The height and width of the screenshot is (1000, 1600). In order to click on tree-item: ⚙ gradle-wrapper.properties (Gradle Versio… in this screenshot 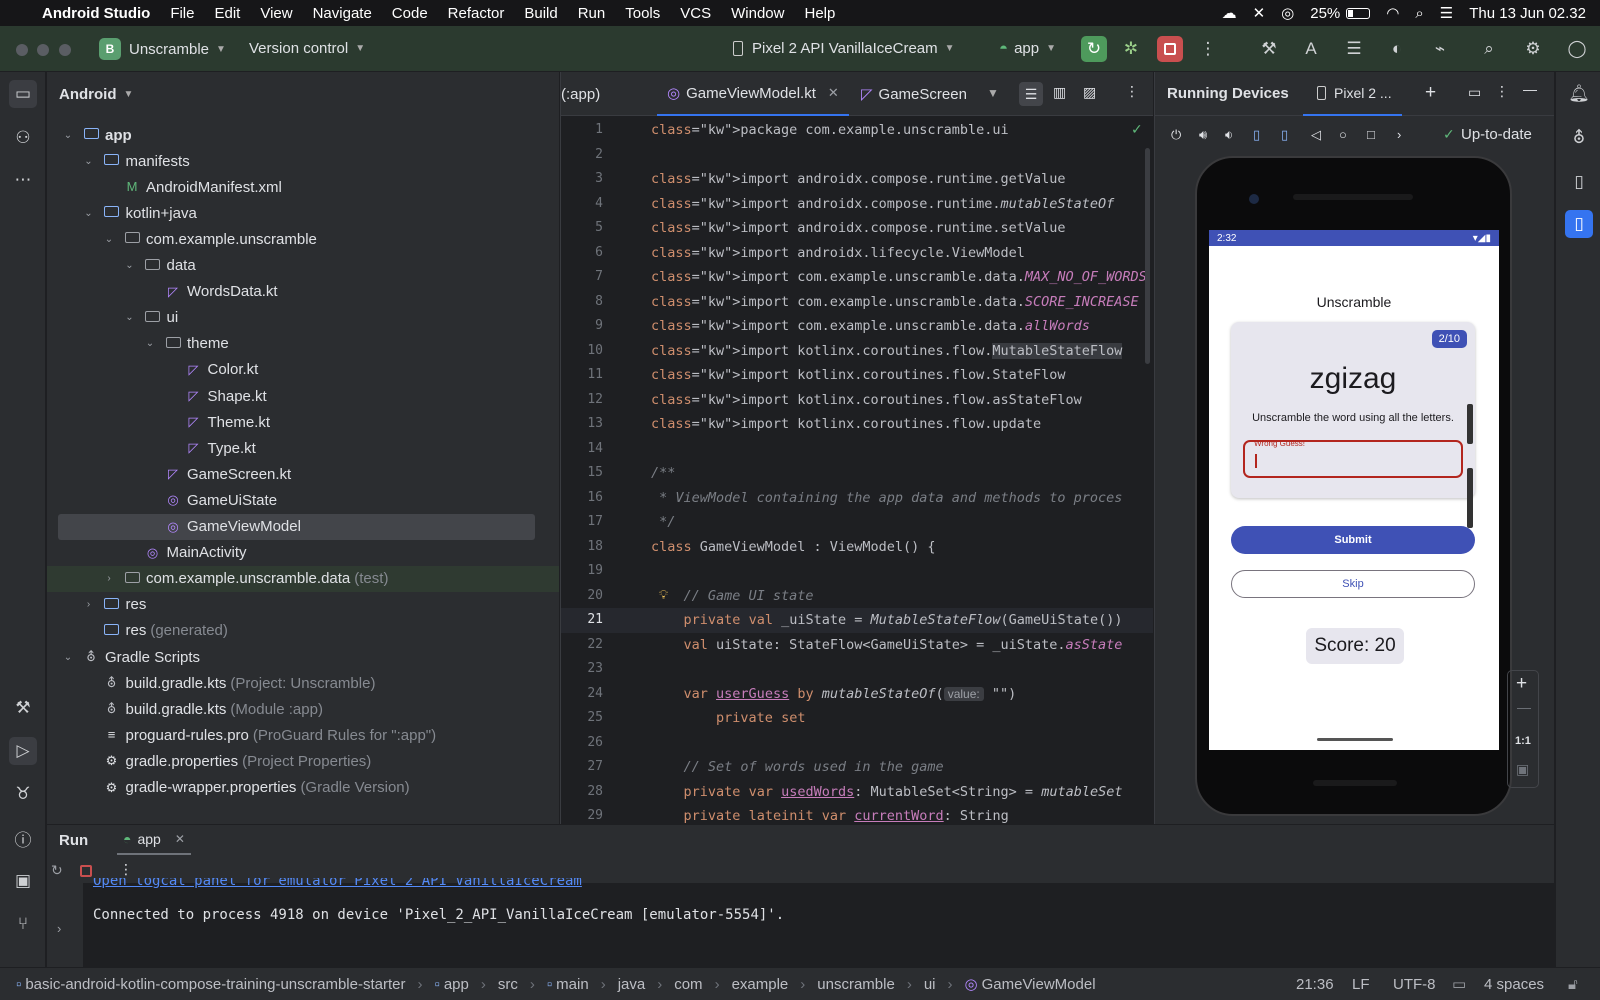, I will do `click(303, 788)`.